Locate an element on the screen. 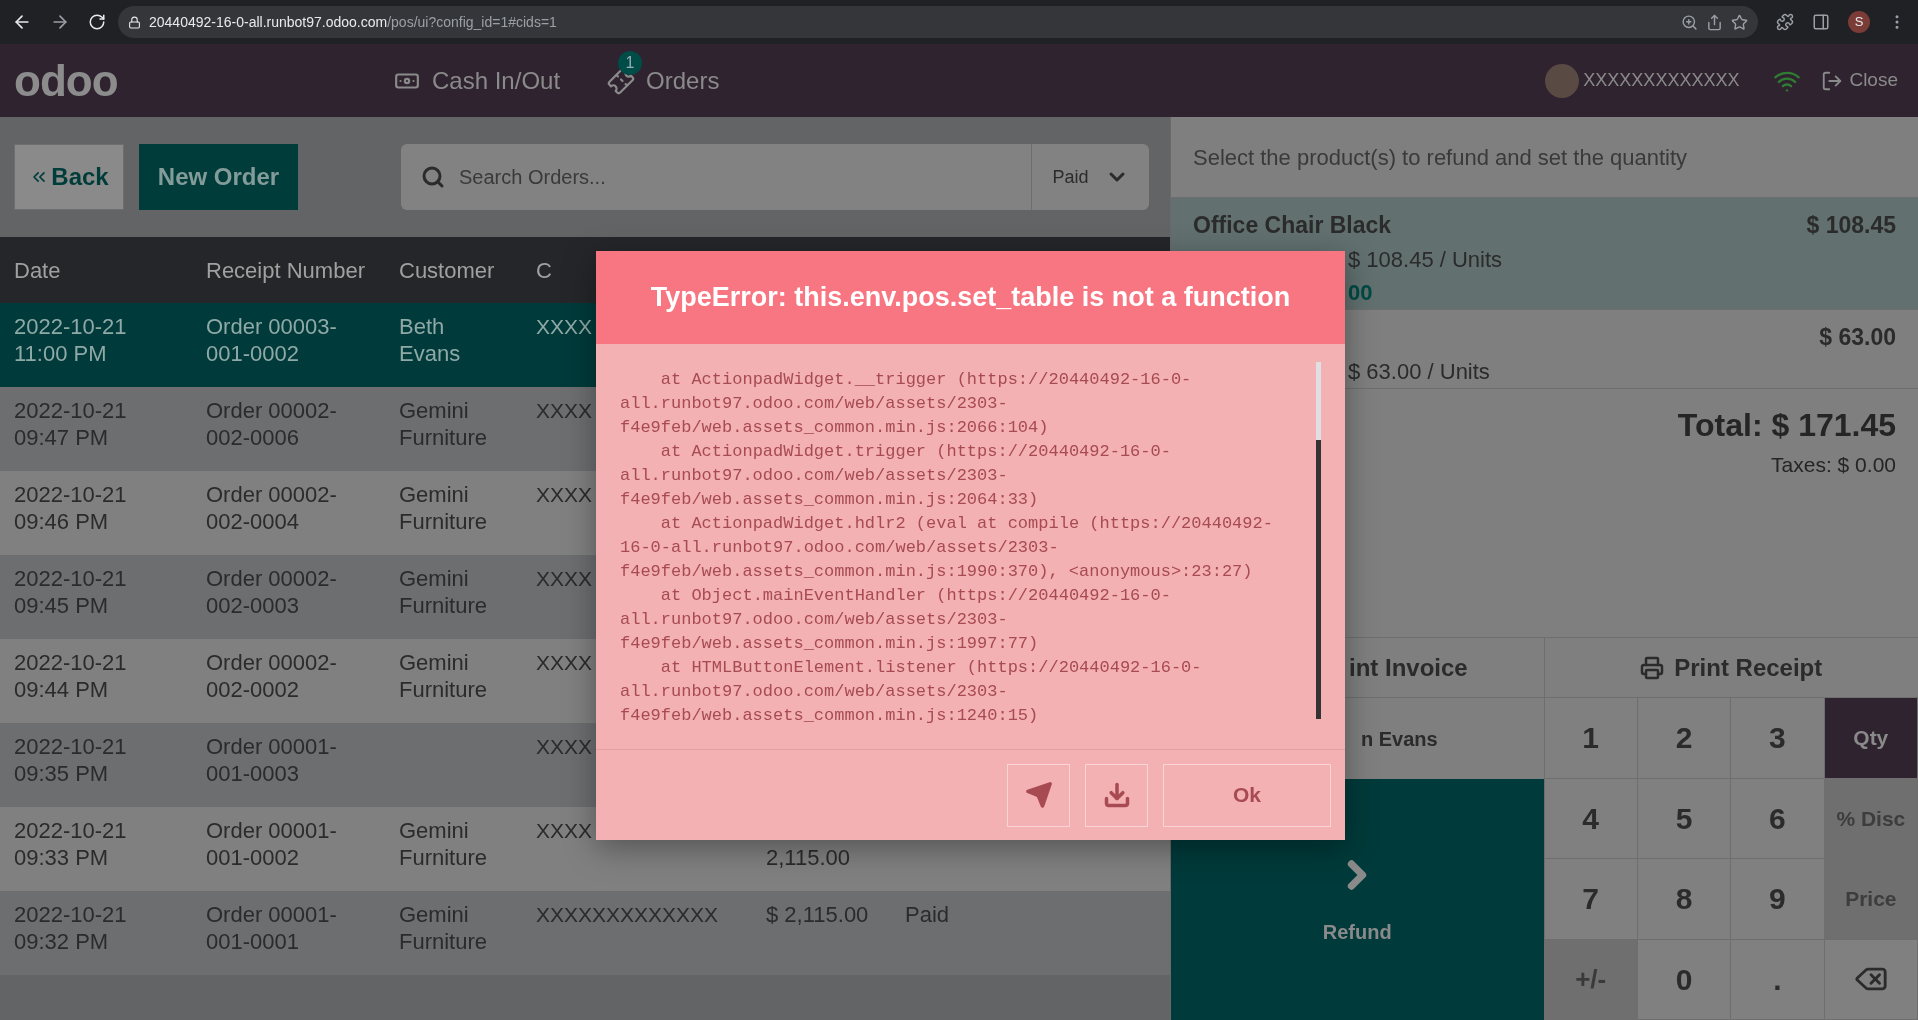 The width and height of the screenshot is (1918, 1020). download-button is located at coordinates (1116, 795).